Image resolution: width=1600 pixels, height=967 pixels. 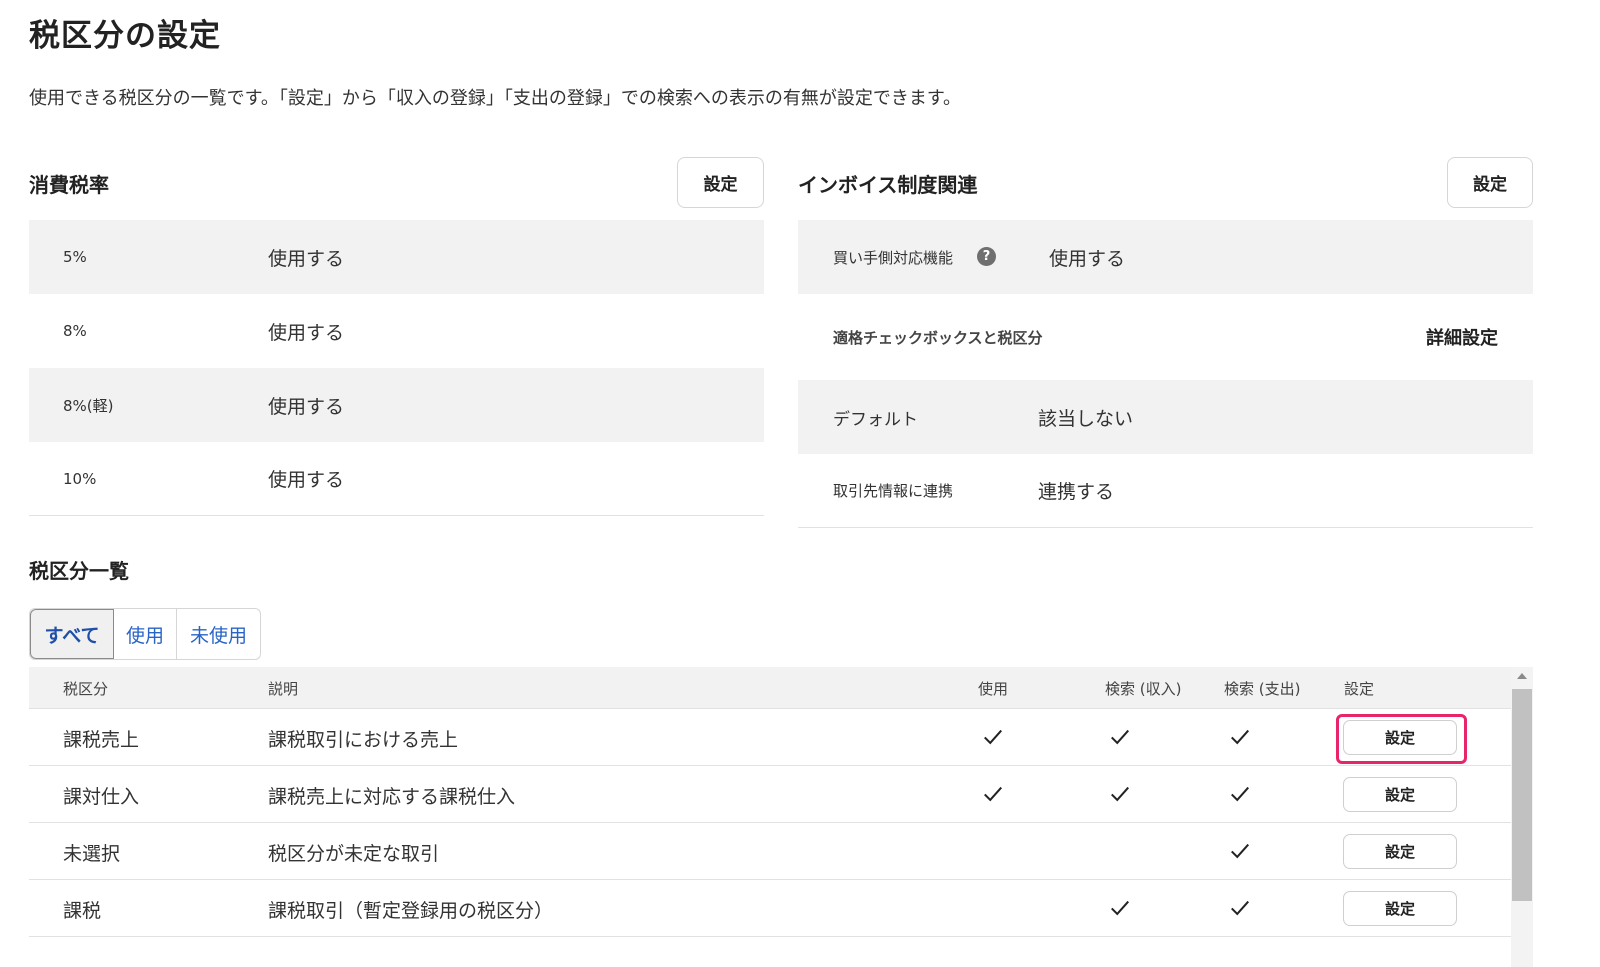 I want to click on column-header-use: 使用, so click(x=993, y=689).